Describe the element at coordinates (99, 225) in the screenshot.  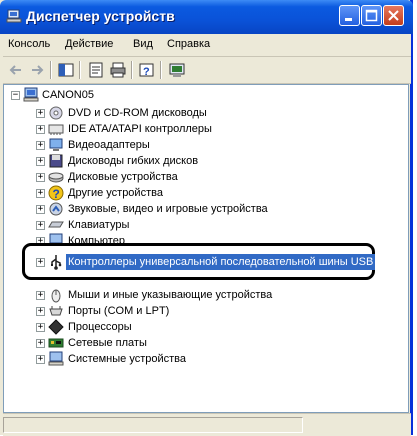
I see `tree-item-label: Клавиатуры` at that location.